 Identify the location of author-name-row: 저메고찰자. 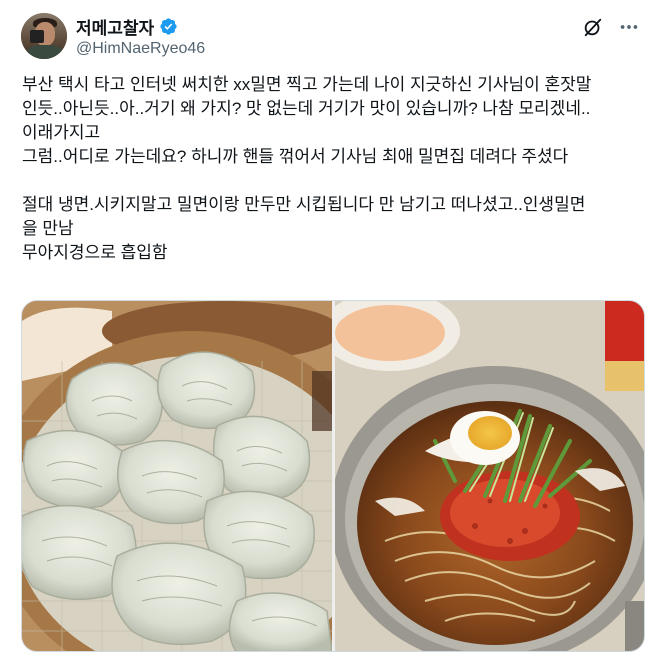
(127, 26).